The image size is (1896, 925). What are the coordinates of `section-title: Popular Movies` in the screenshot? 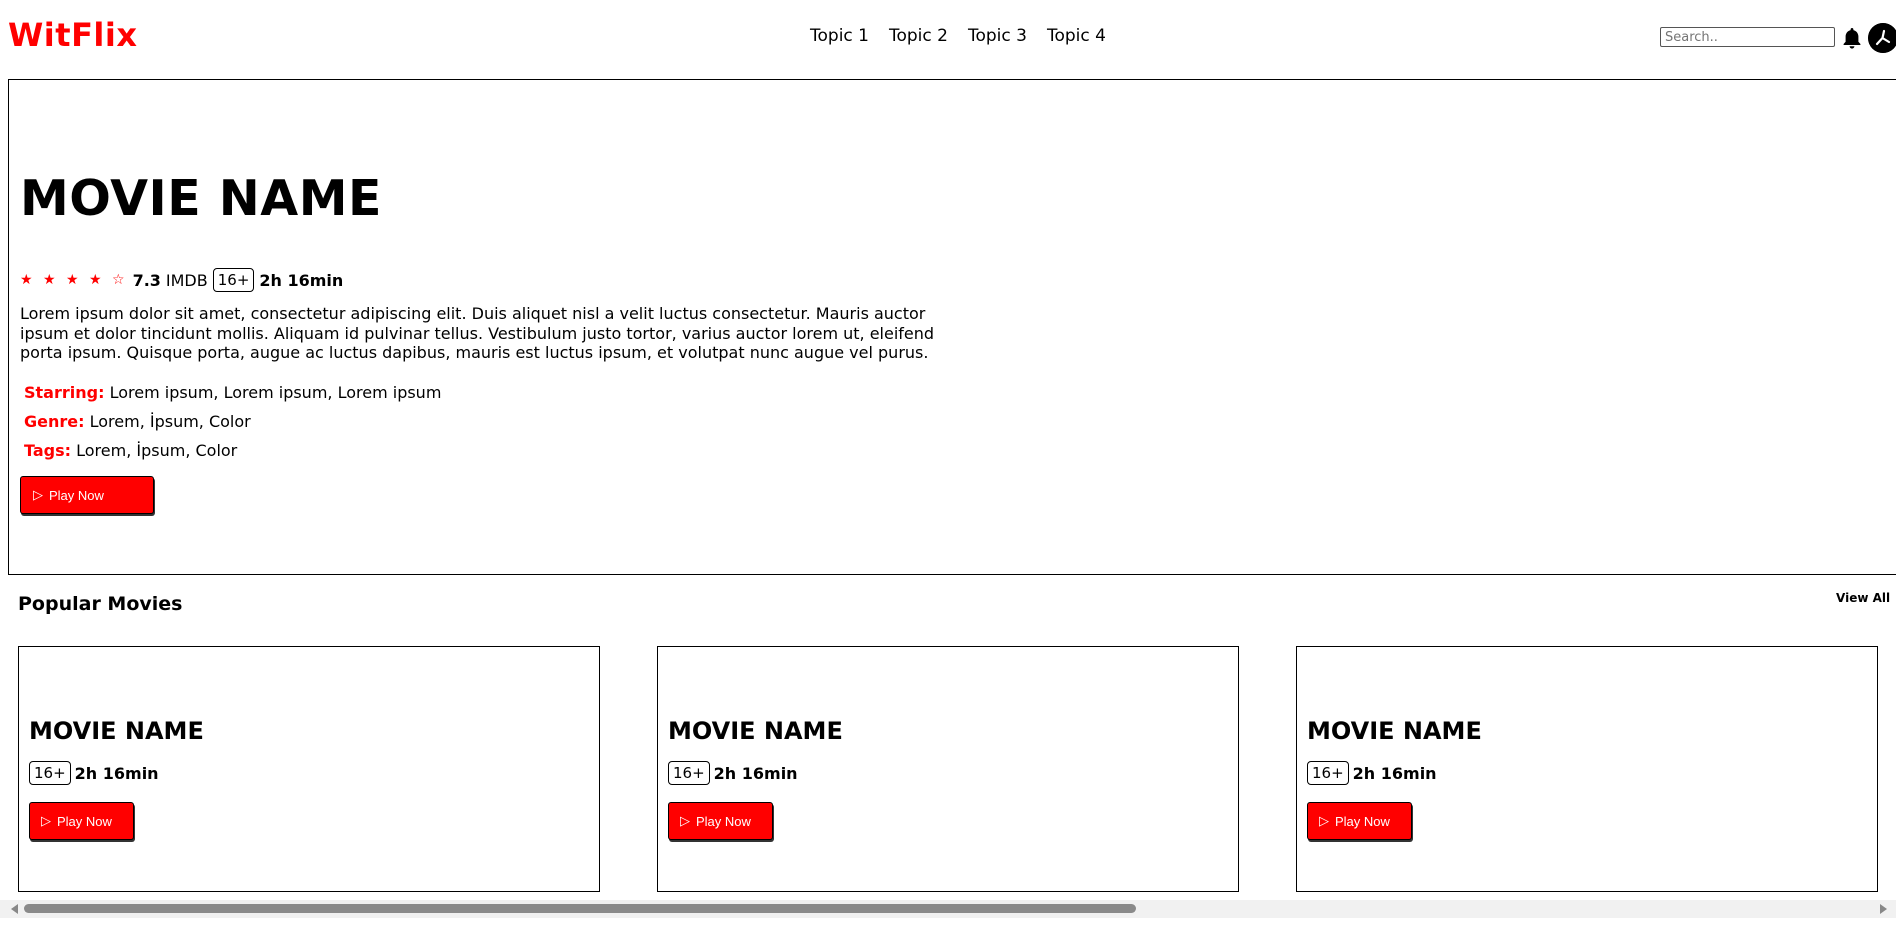 It's located at (100, 604).